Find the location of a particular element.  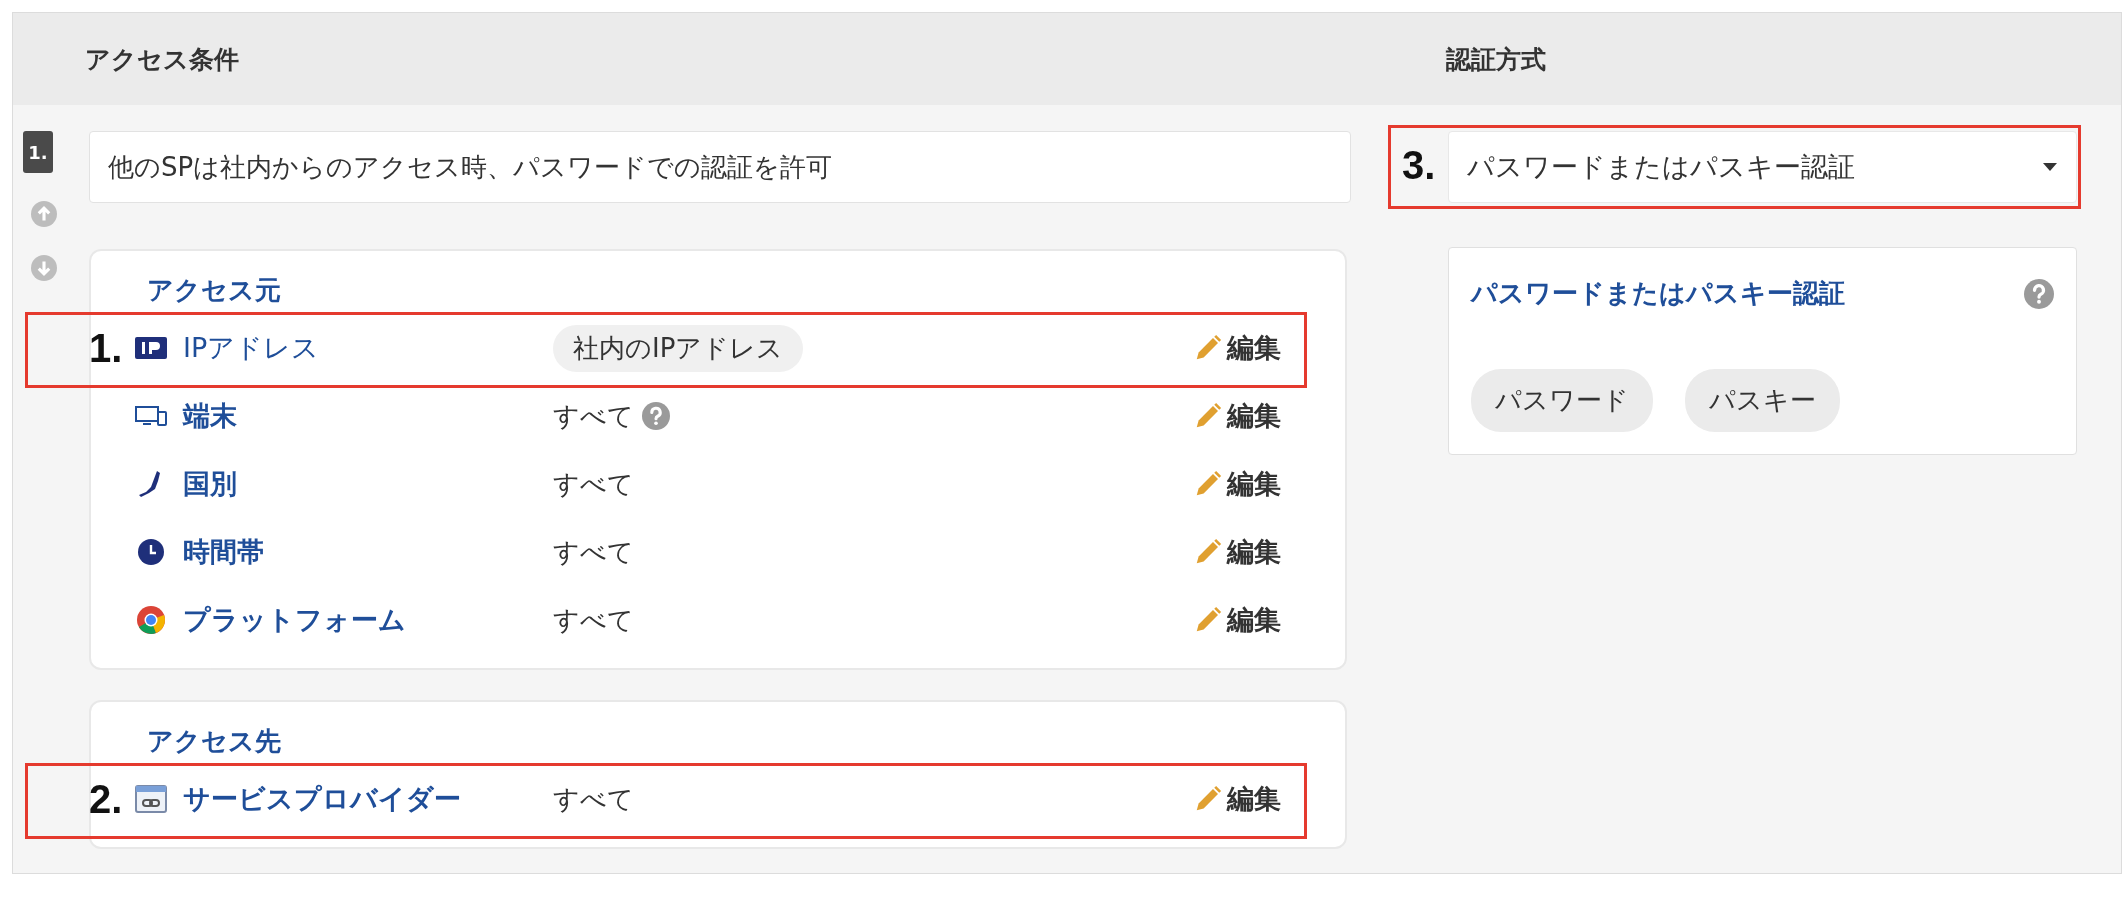

section-title: アクセス先 is located at coordinates (214, 741).